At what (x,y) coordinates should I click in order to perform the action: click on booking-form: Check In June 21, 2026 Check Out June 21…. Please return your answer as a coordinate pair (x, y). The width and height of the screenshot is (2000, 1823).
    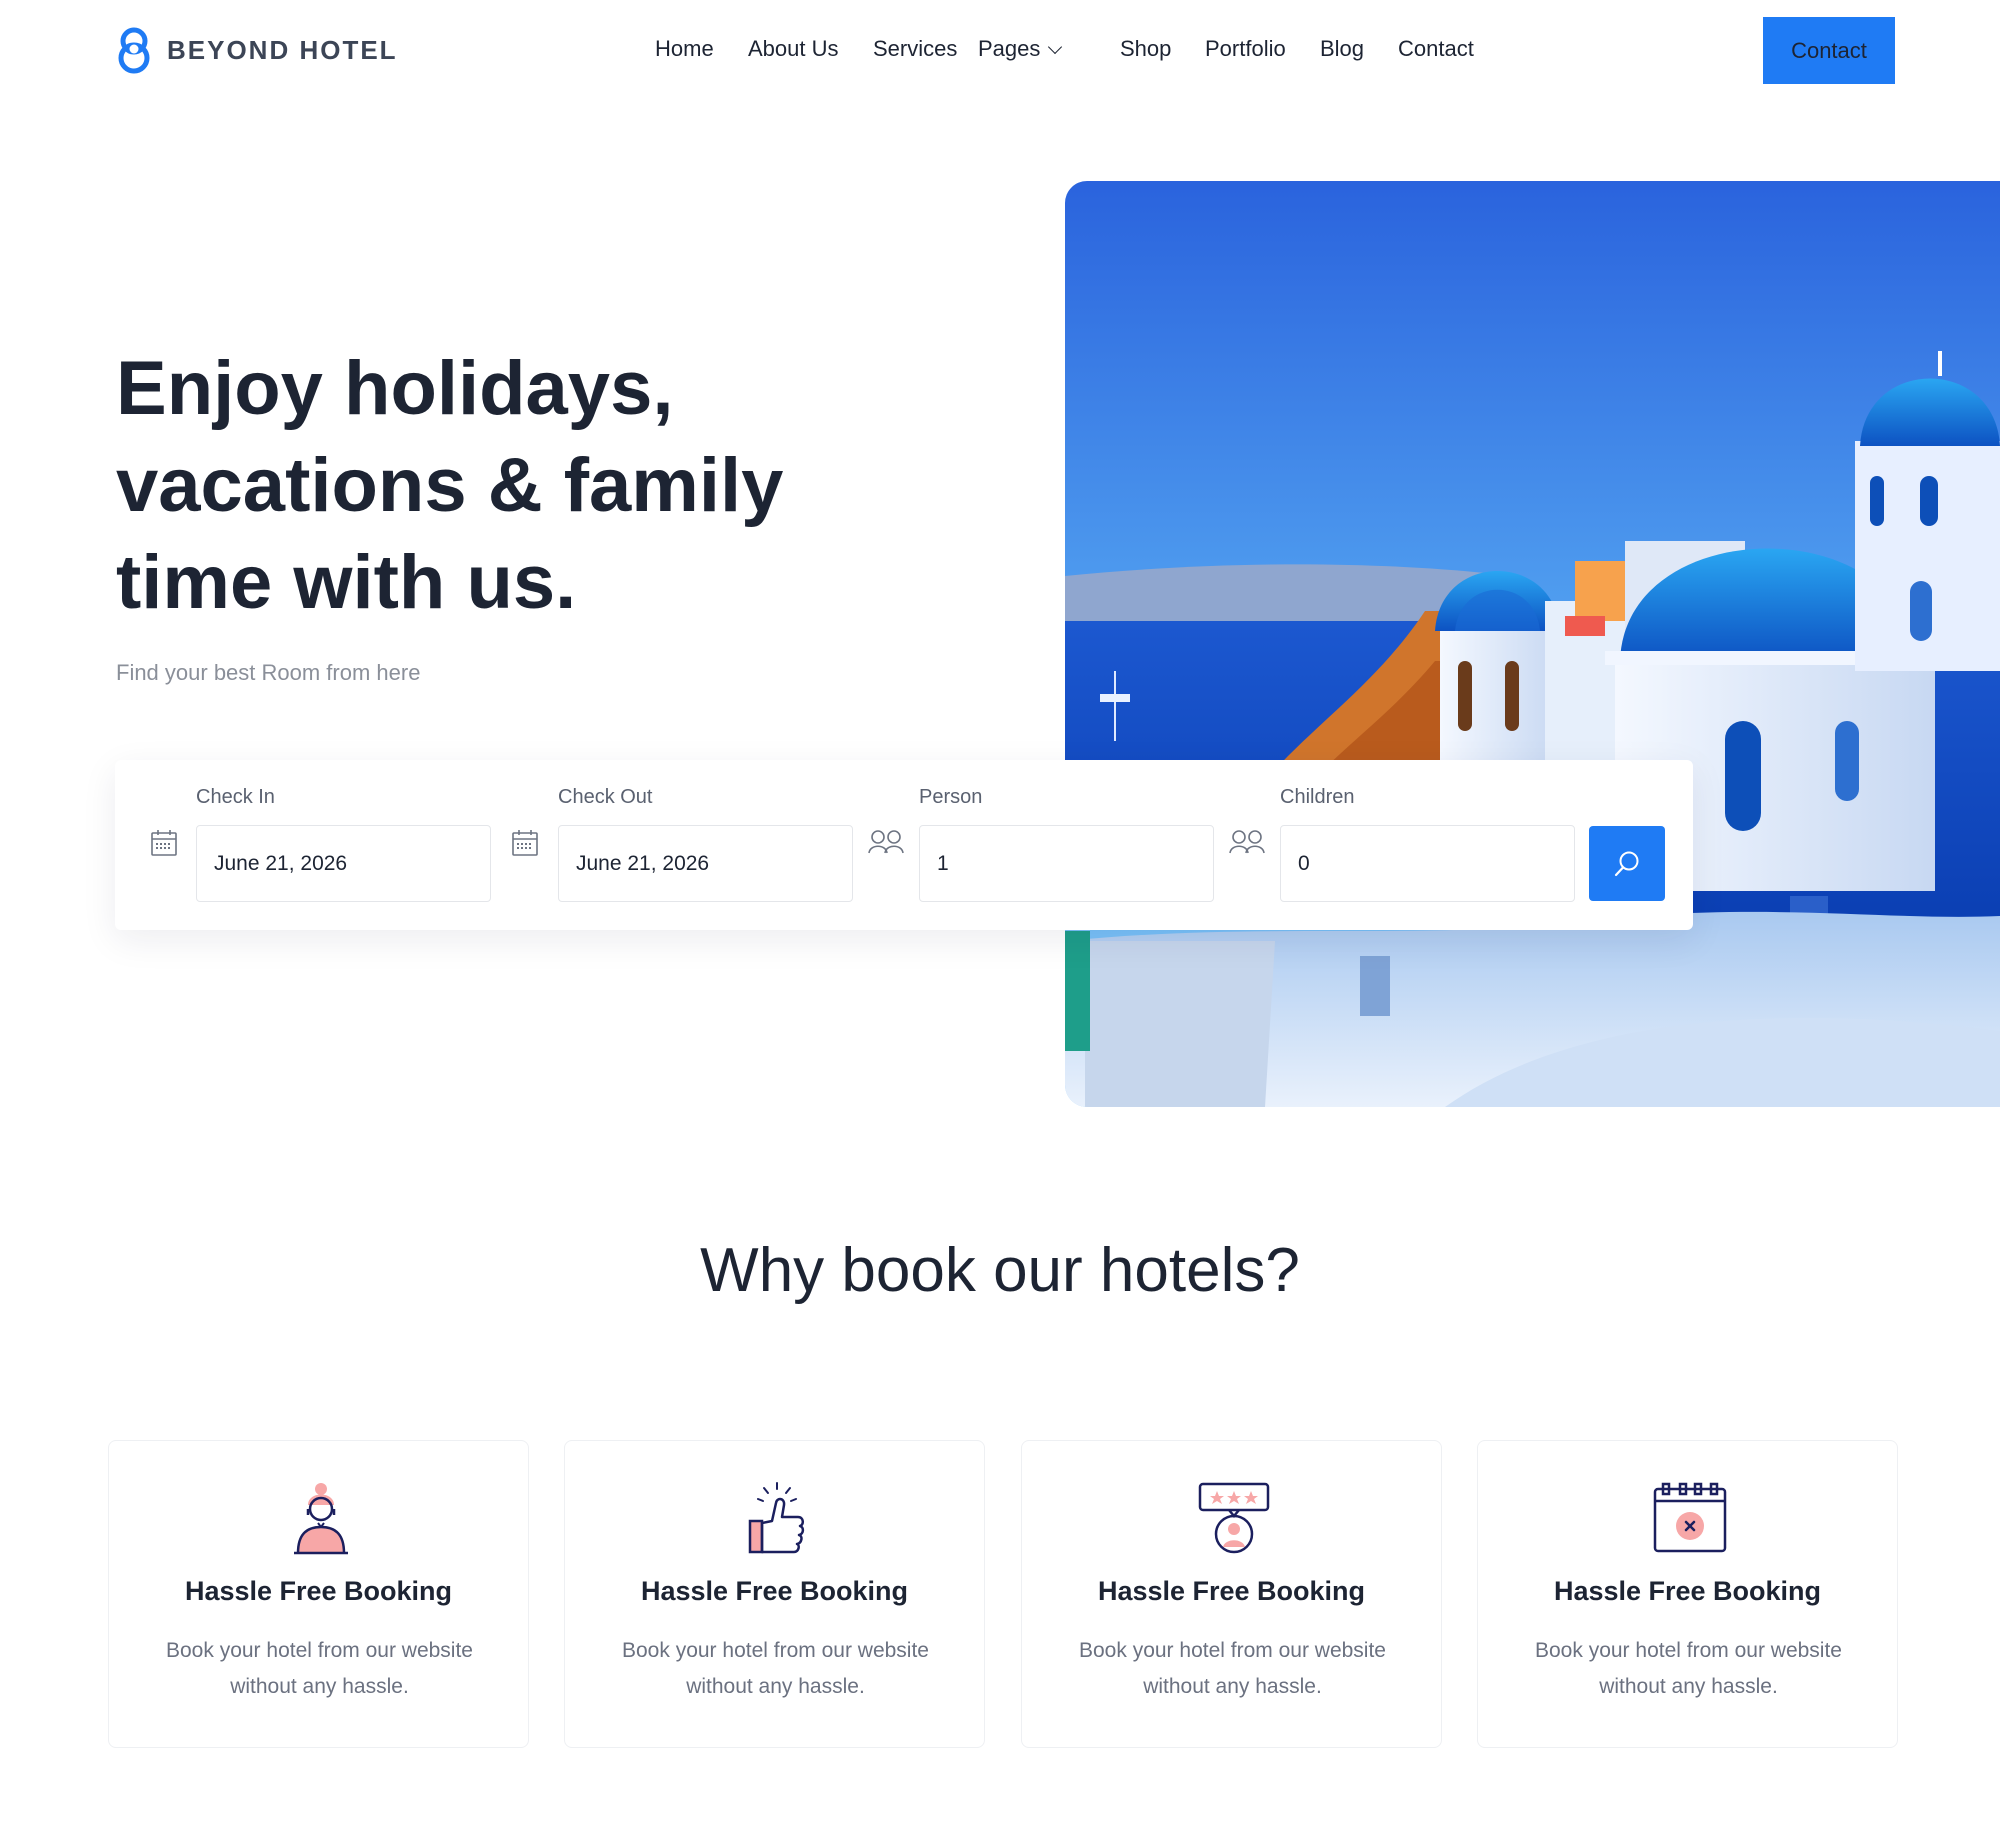
    Looking at the image, I should click on (904, 845).